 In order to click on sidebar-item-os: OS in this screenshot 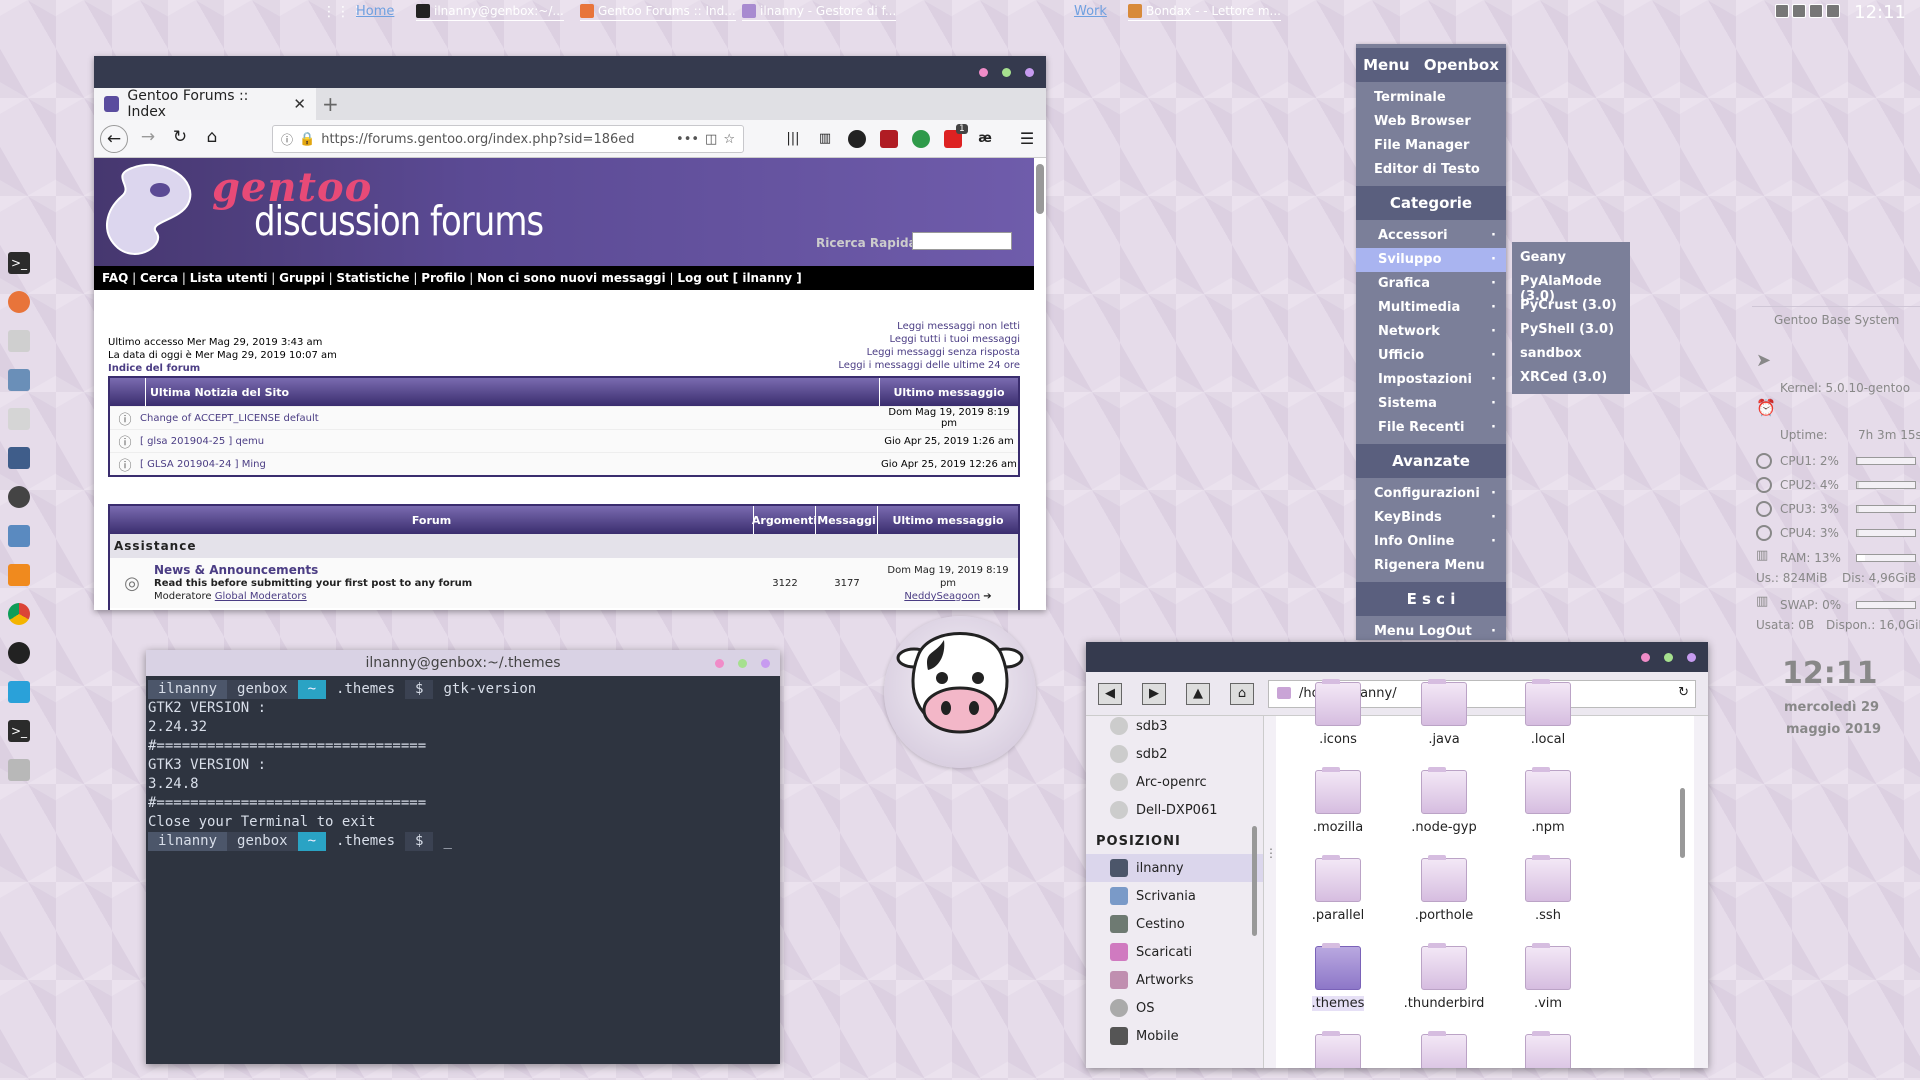, I will do `click(1174, 1008)`.